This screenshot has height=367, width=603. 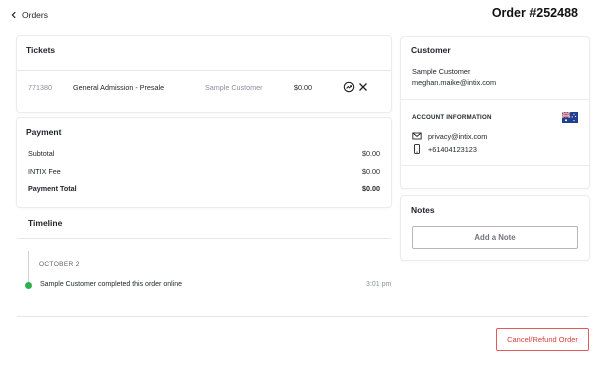 I want to click on timeline-time: 3:01 pm, so click(x=379, y=284).